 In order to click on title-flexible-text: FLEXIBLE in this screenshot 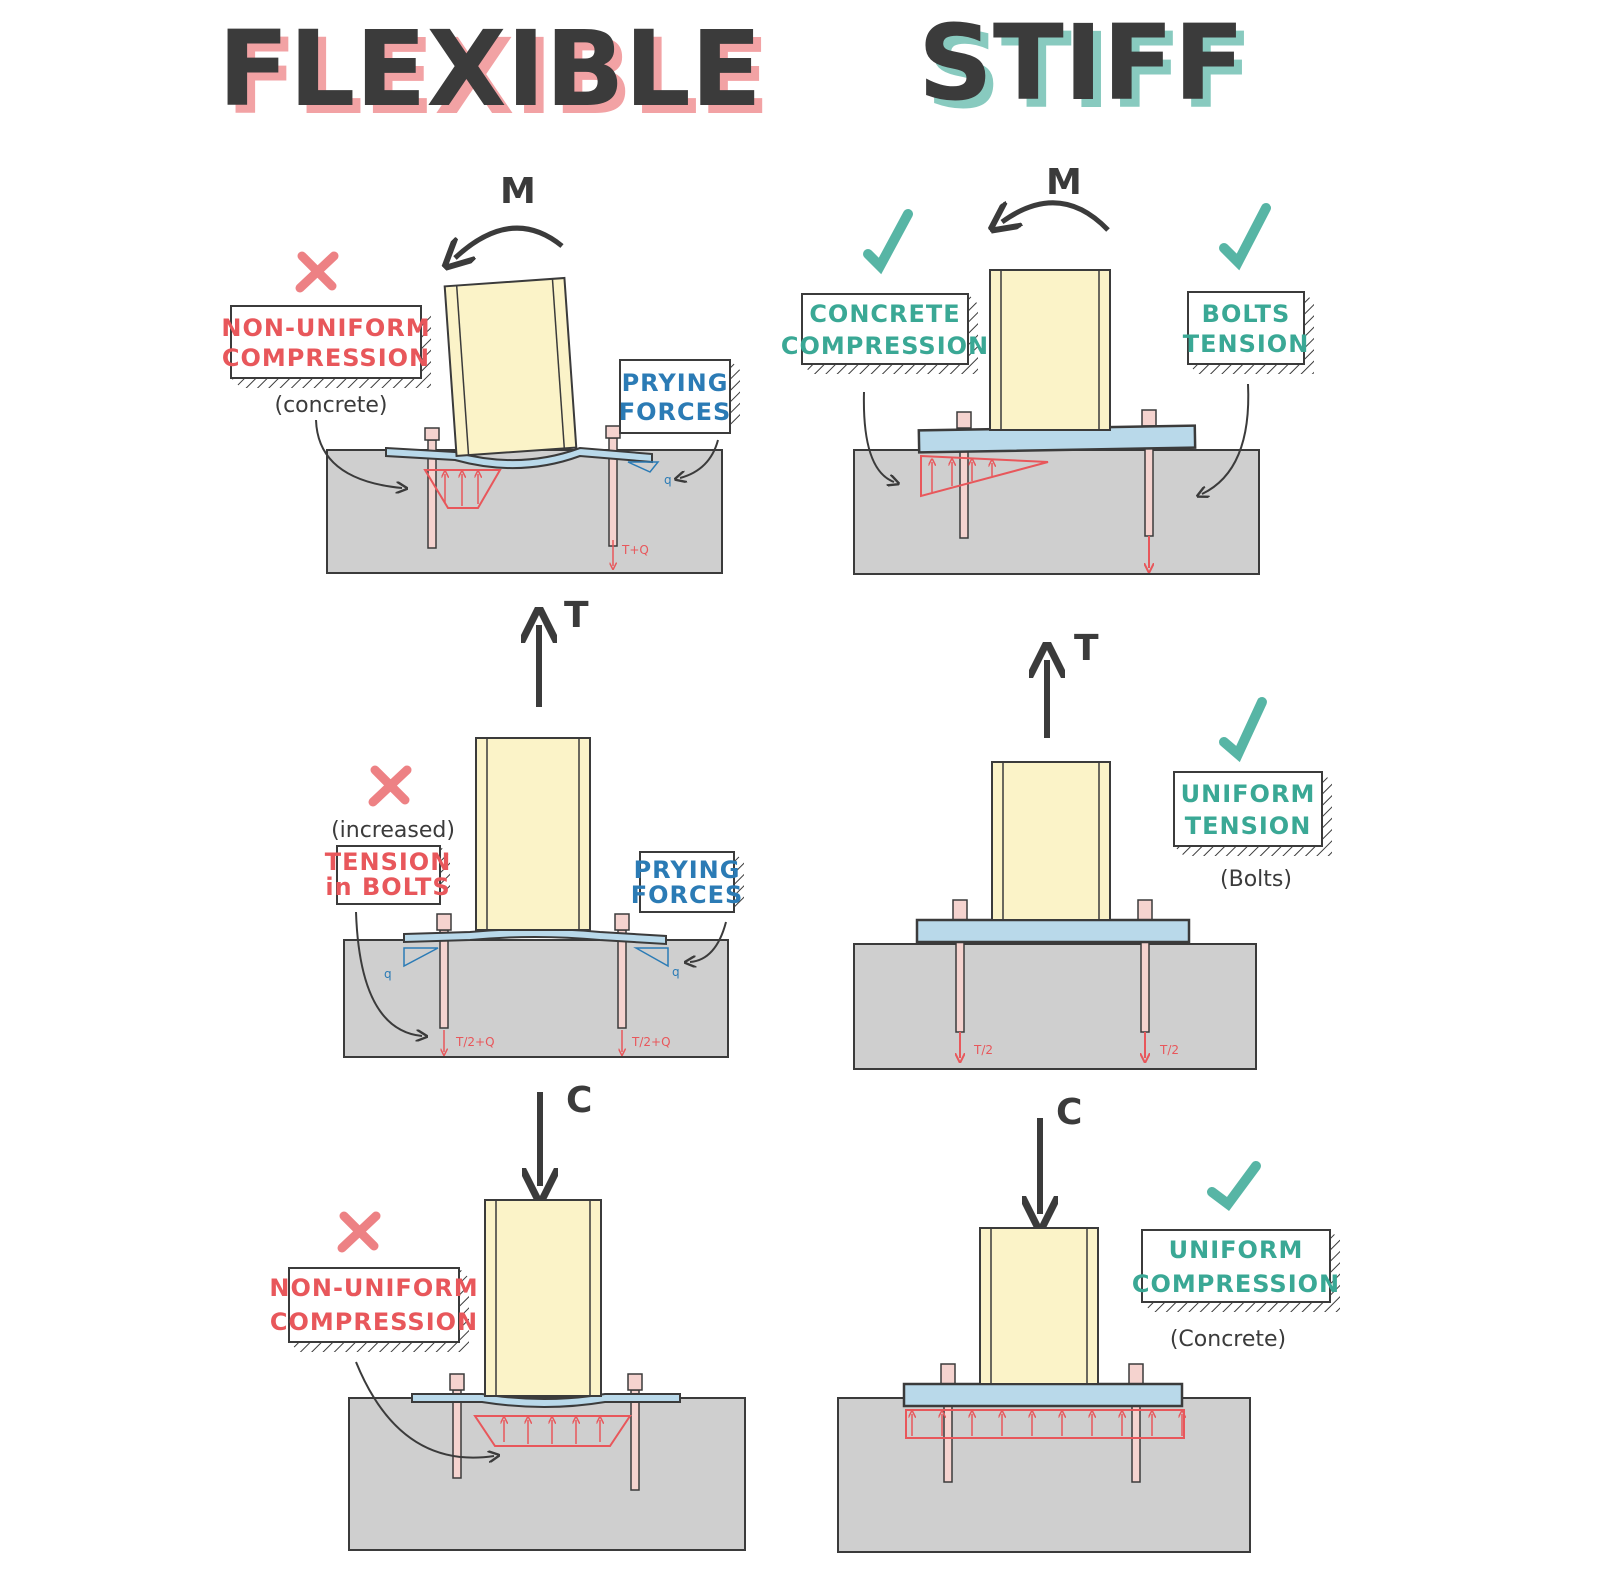, I will do `click(490, 69)`.